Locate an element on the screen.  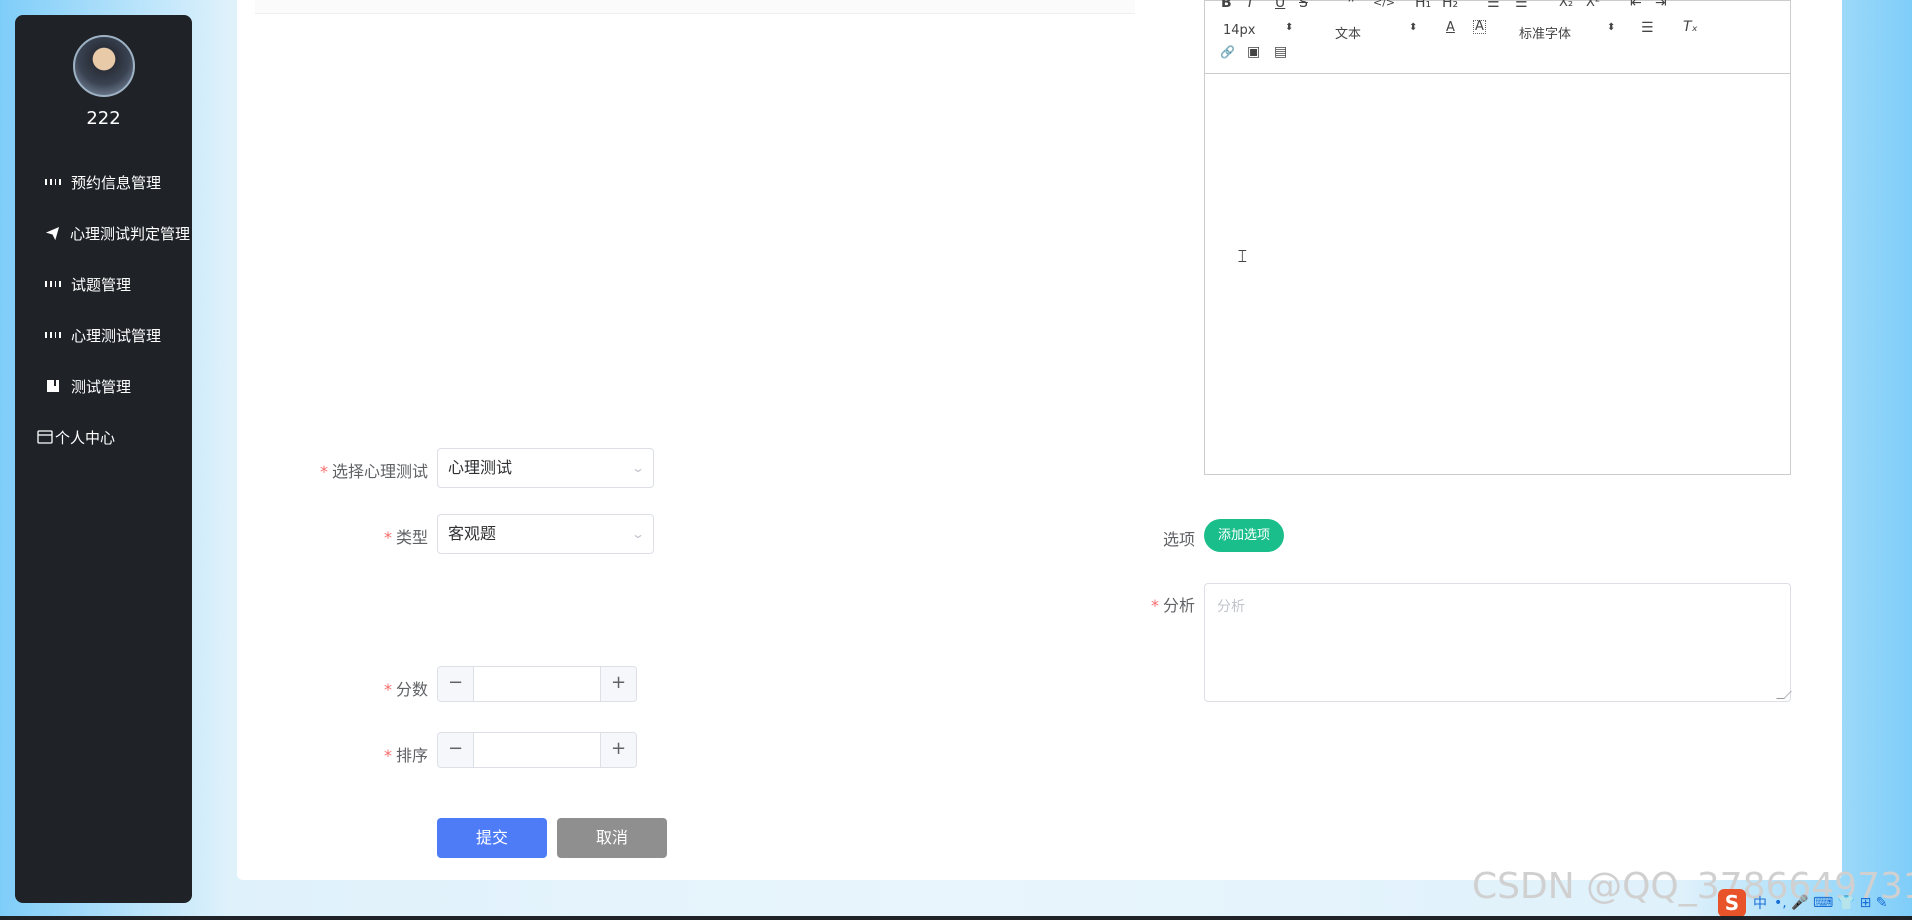
indent-button: ⇥ is located at coordinates (1661, 5).